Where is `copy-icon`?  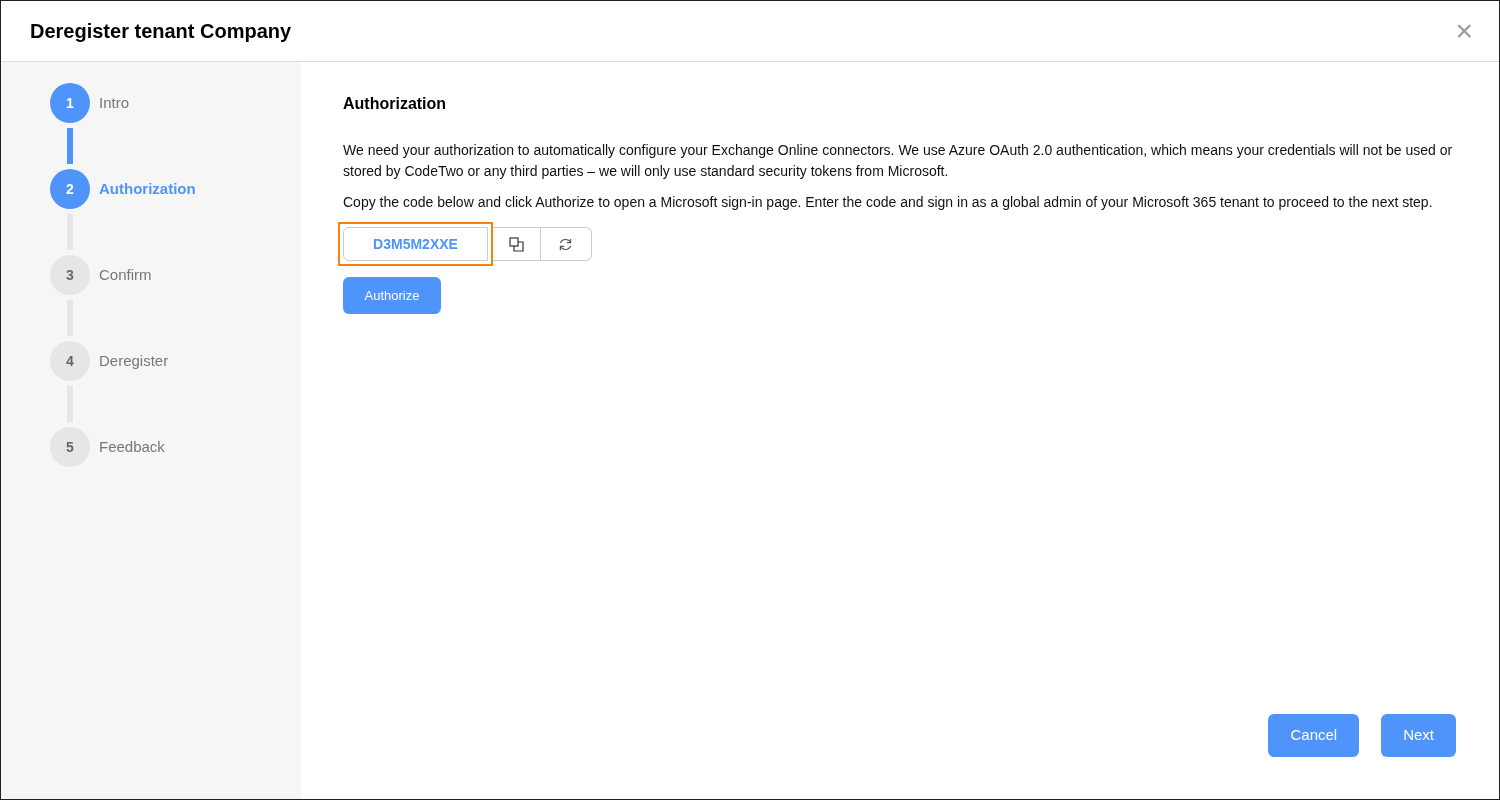 copy-icon is located at coordinates (516, 244).